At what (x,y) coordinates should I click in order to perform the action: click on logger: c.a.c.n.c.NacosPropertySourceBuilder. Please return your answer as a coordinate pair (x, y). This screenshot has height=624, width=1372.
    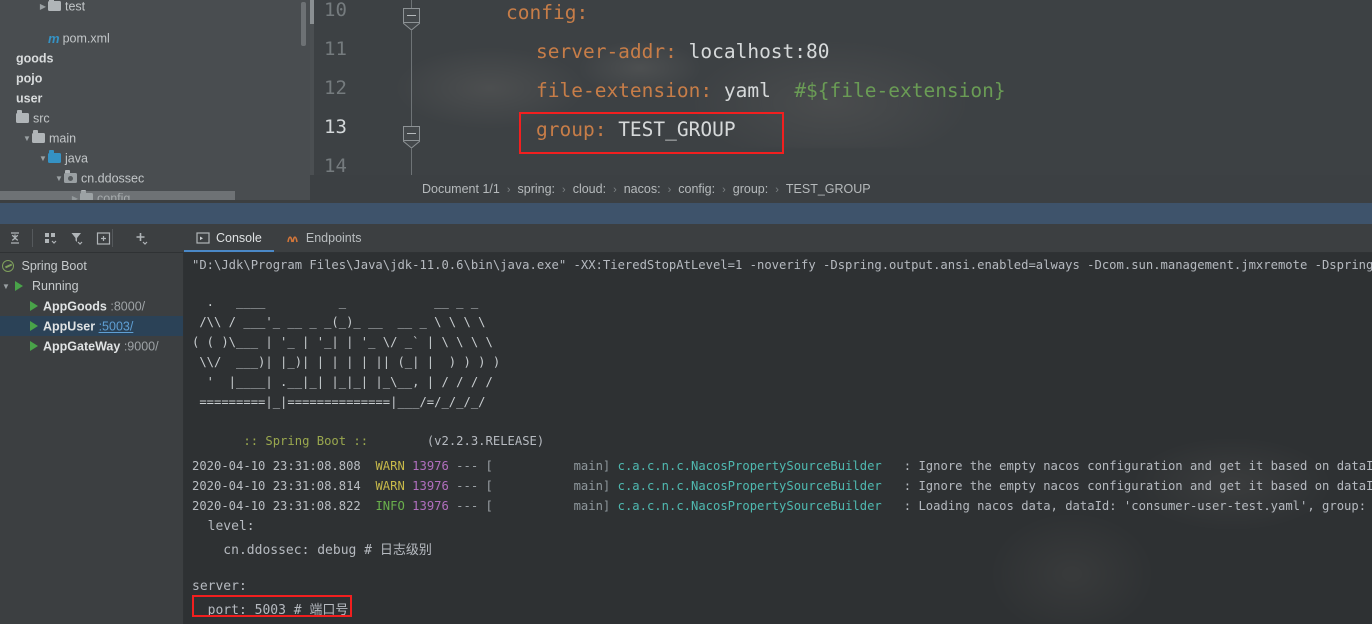
    Looking at the image, I should click on (746, 466).